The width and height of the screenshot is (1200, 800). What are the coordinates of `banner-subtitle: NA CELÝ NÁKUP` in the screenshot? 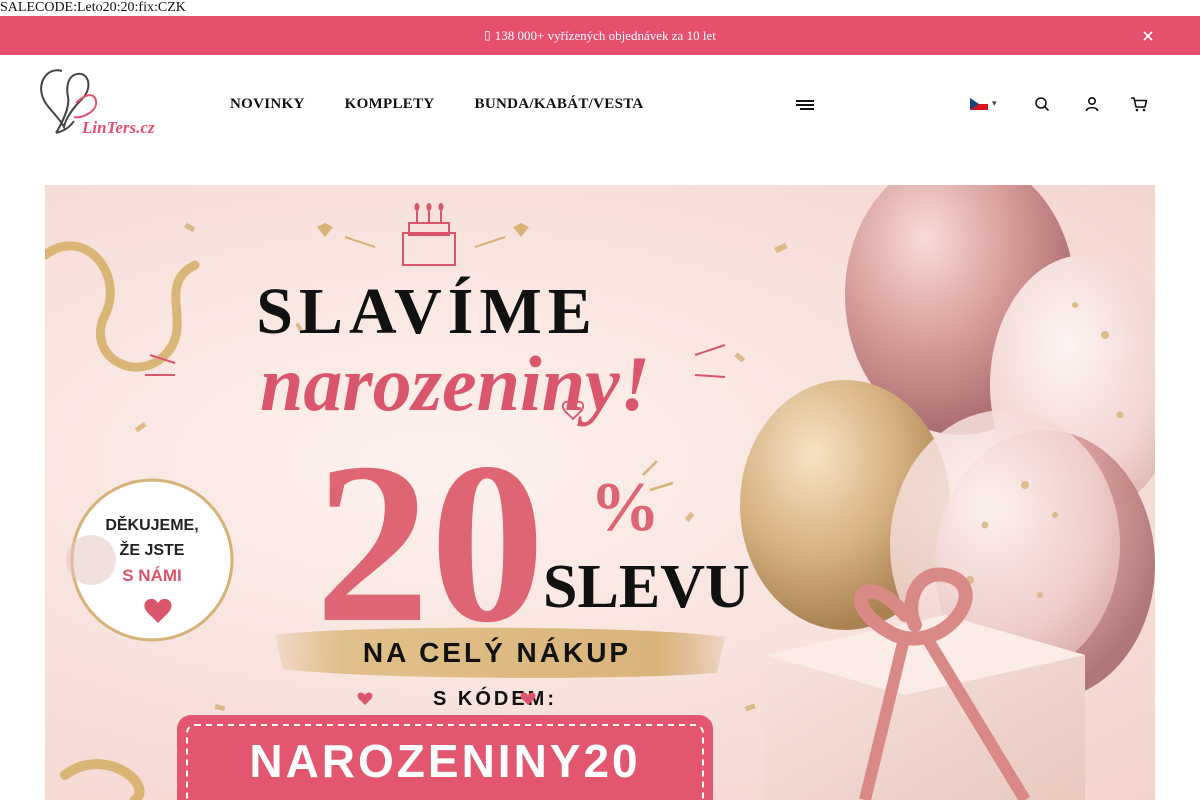 It's located at (497, 652).